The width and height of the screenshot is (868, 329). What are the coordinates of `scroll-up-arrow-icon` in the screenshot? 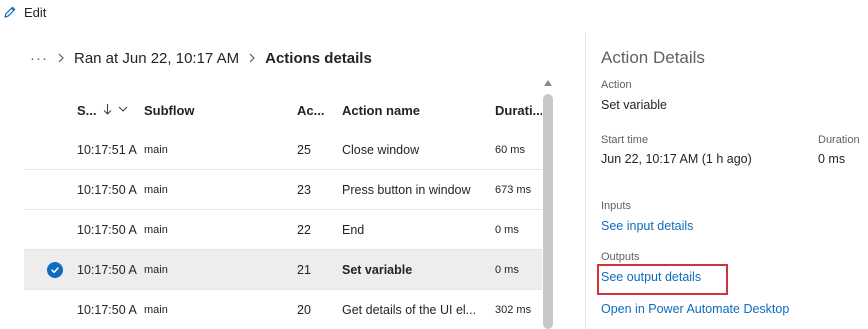 It's located at (548, 83).